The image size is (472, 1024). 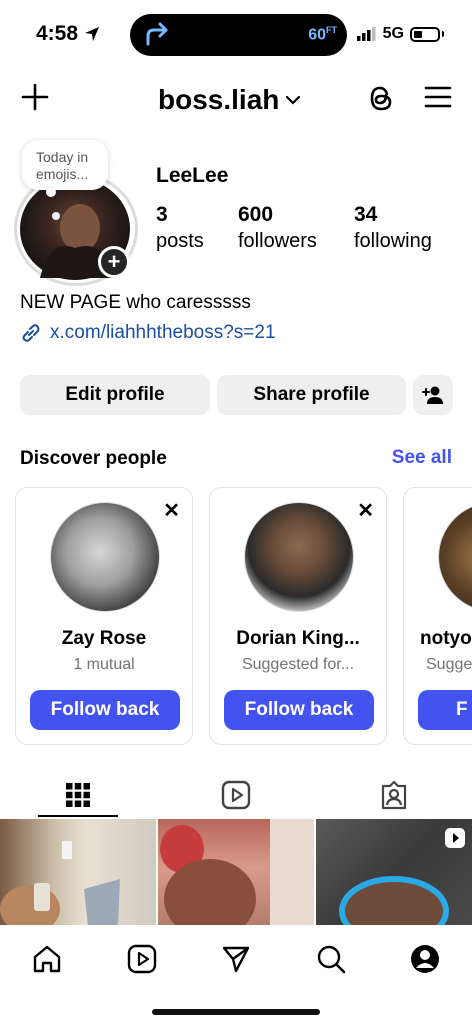 What do you see at coordinates (455, 838) in the screenshot?
I see `reel-badge-icon` at bounding box center [455, 838].